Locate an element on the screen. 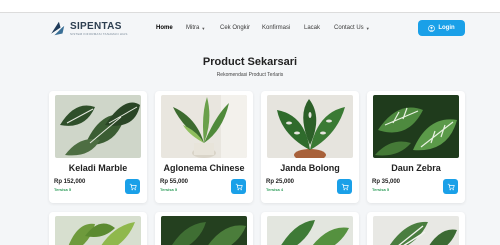 This screenshot has height=245, width=500. product-price: Rp 152,000 is located at coordinates (70, 182).